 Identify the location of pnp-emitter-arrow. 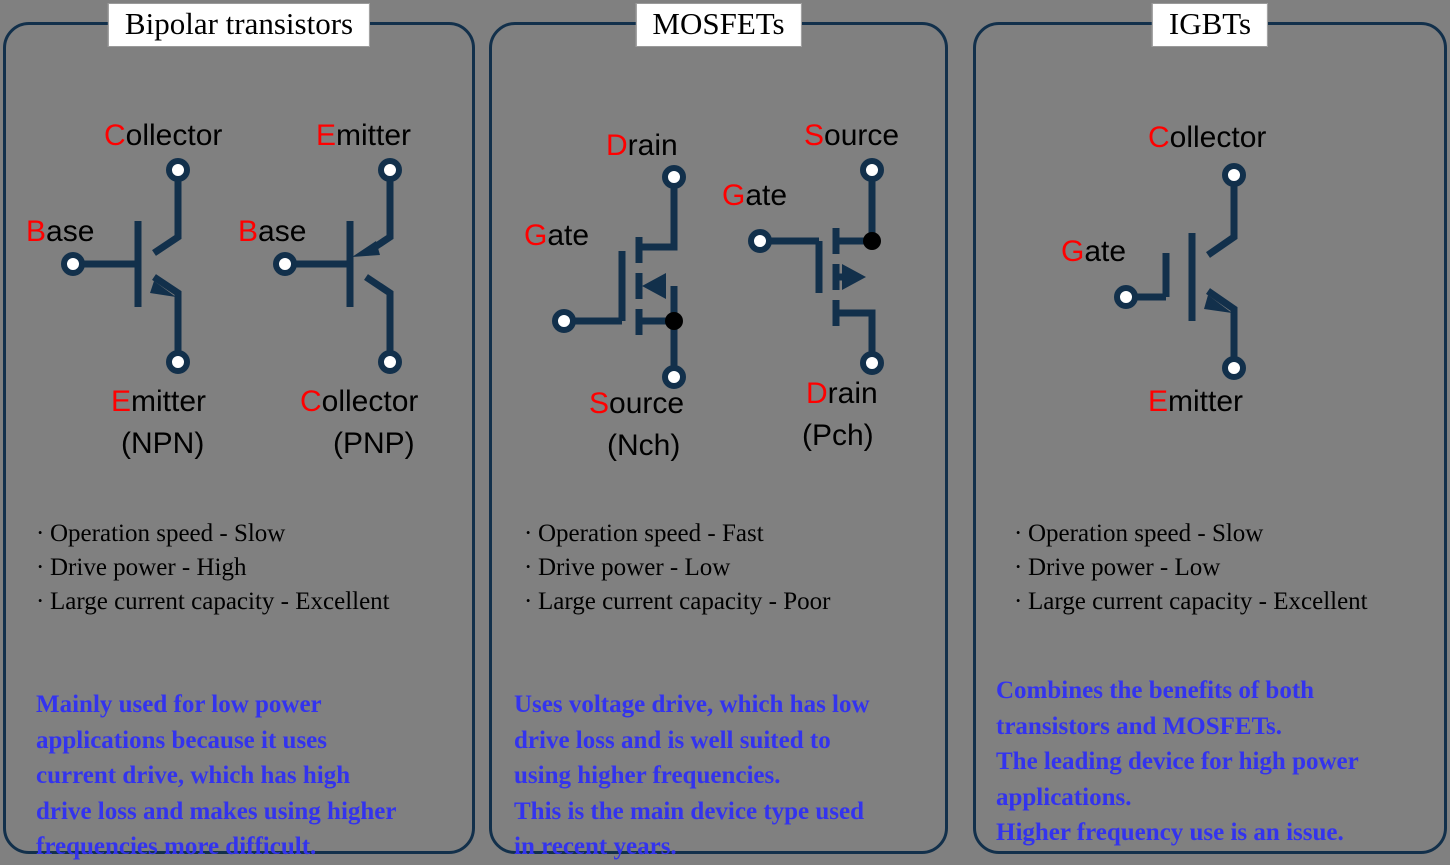
(366, 249).